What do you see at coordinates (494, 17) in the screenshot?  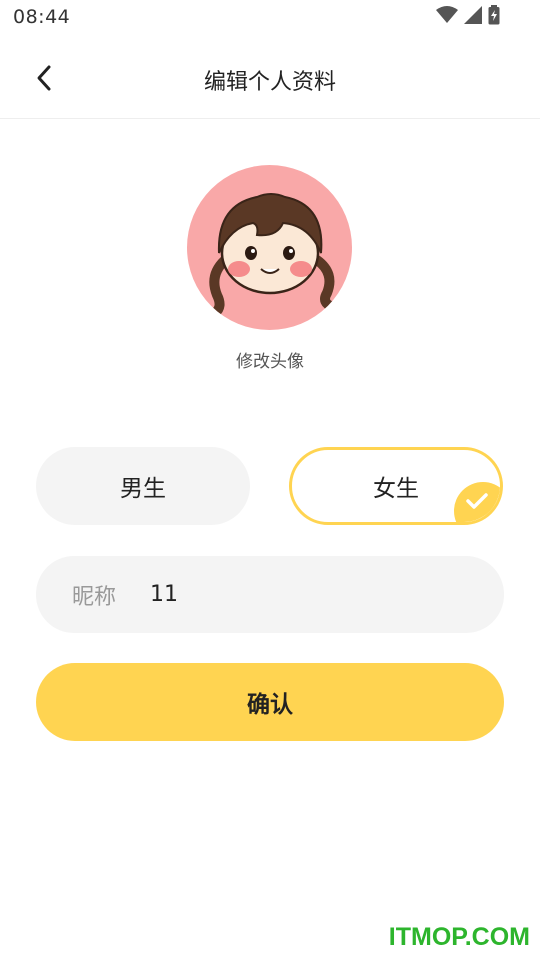 I see `battery-icon` at bounding box center [494, 17].